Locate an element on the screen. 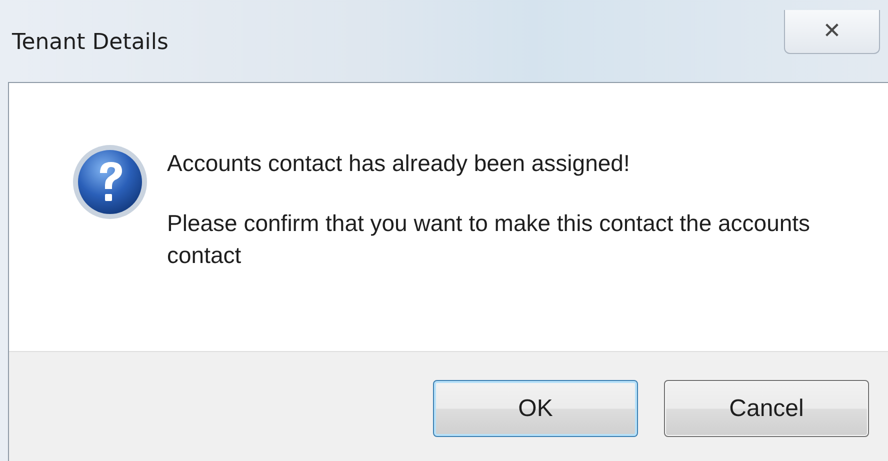 This screenshot has height=461, width=888. message-text: Please confirm that you want to make this contact the accounts contact is located at coordinates (489, 239).